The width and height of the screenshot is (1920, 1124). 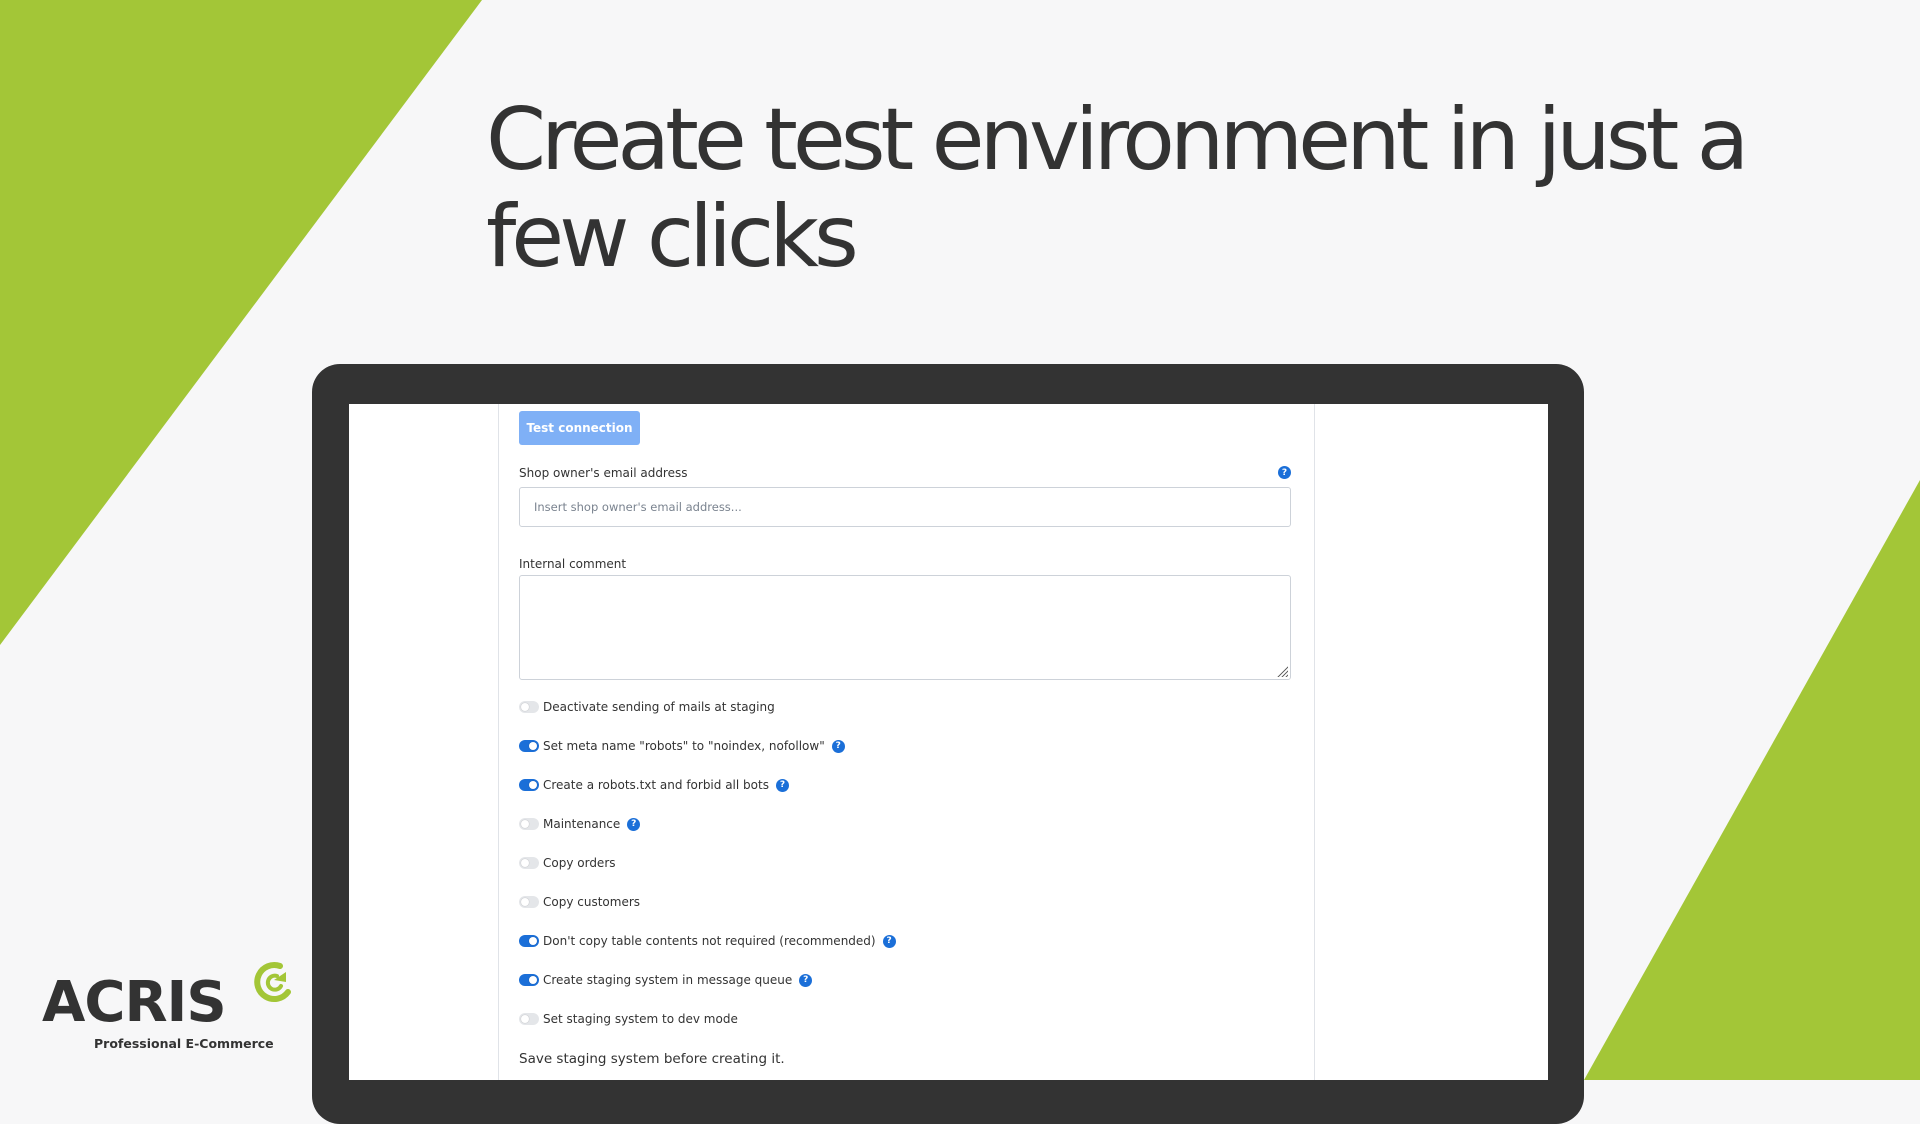 I want to click on toggle-label: Create staging system in message queue, so click(x=668, y=980).